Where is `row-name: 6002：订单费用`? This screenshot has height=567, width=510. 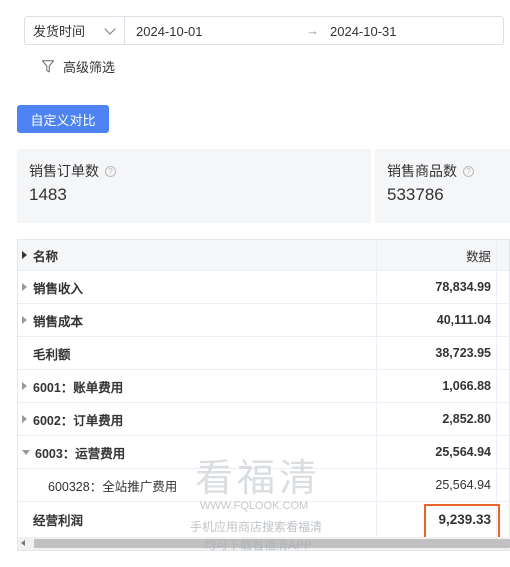
row-name: 6002：订单费用 is located at coordinates (78, 420).